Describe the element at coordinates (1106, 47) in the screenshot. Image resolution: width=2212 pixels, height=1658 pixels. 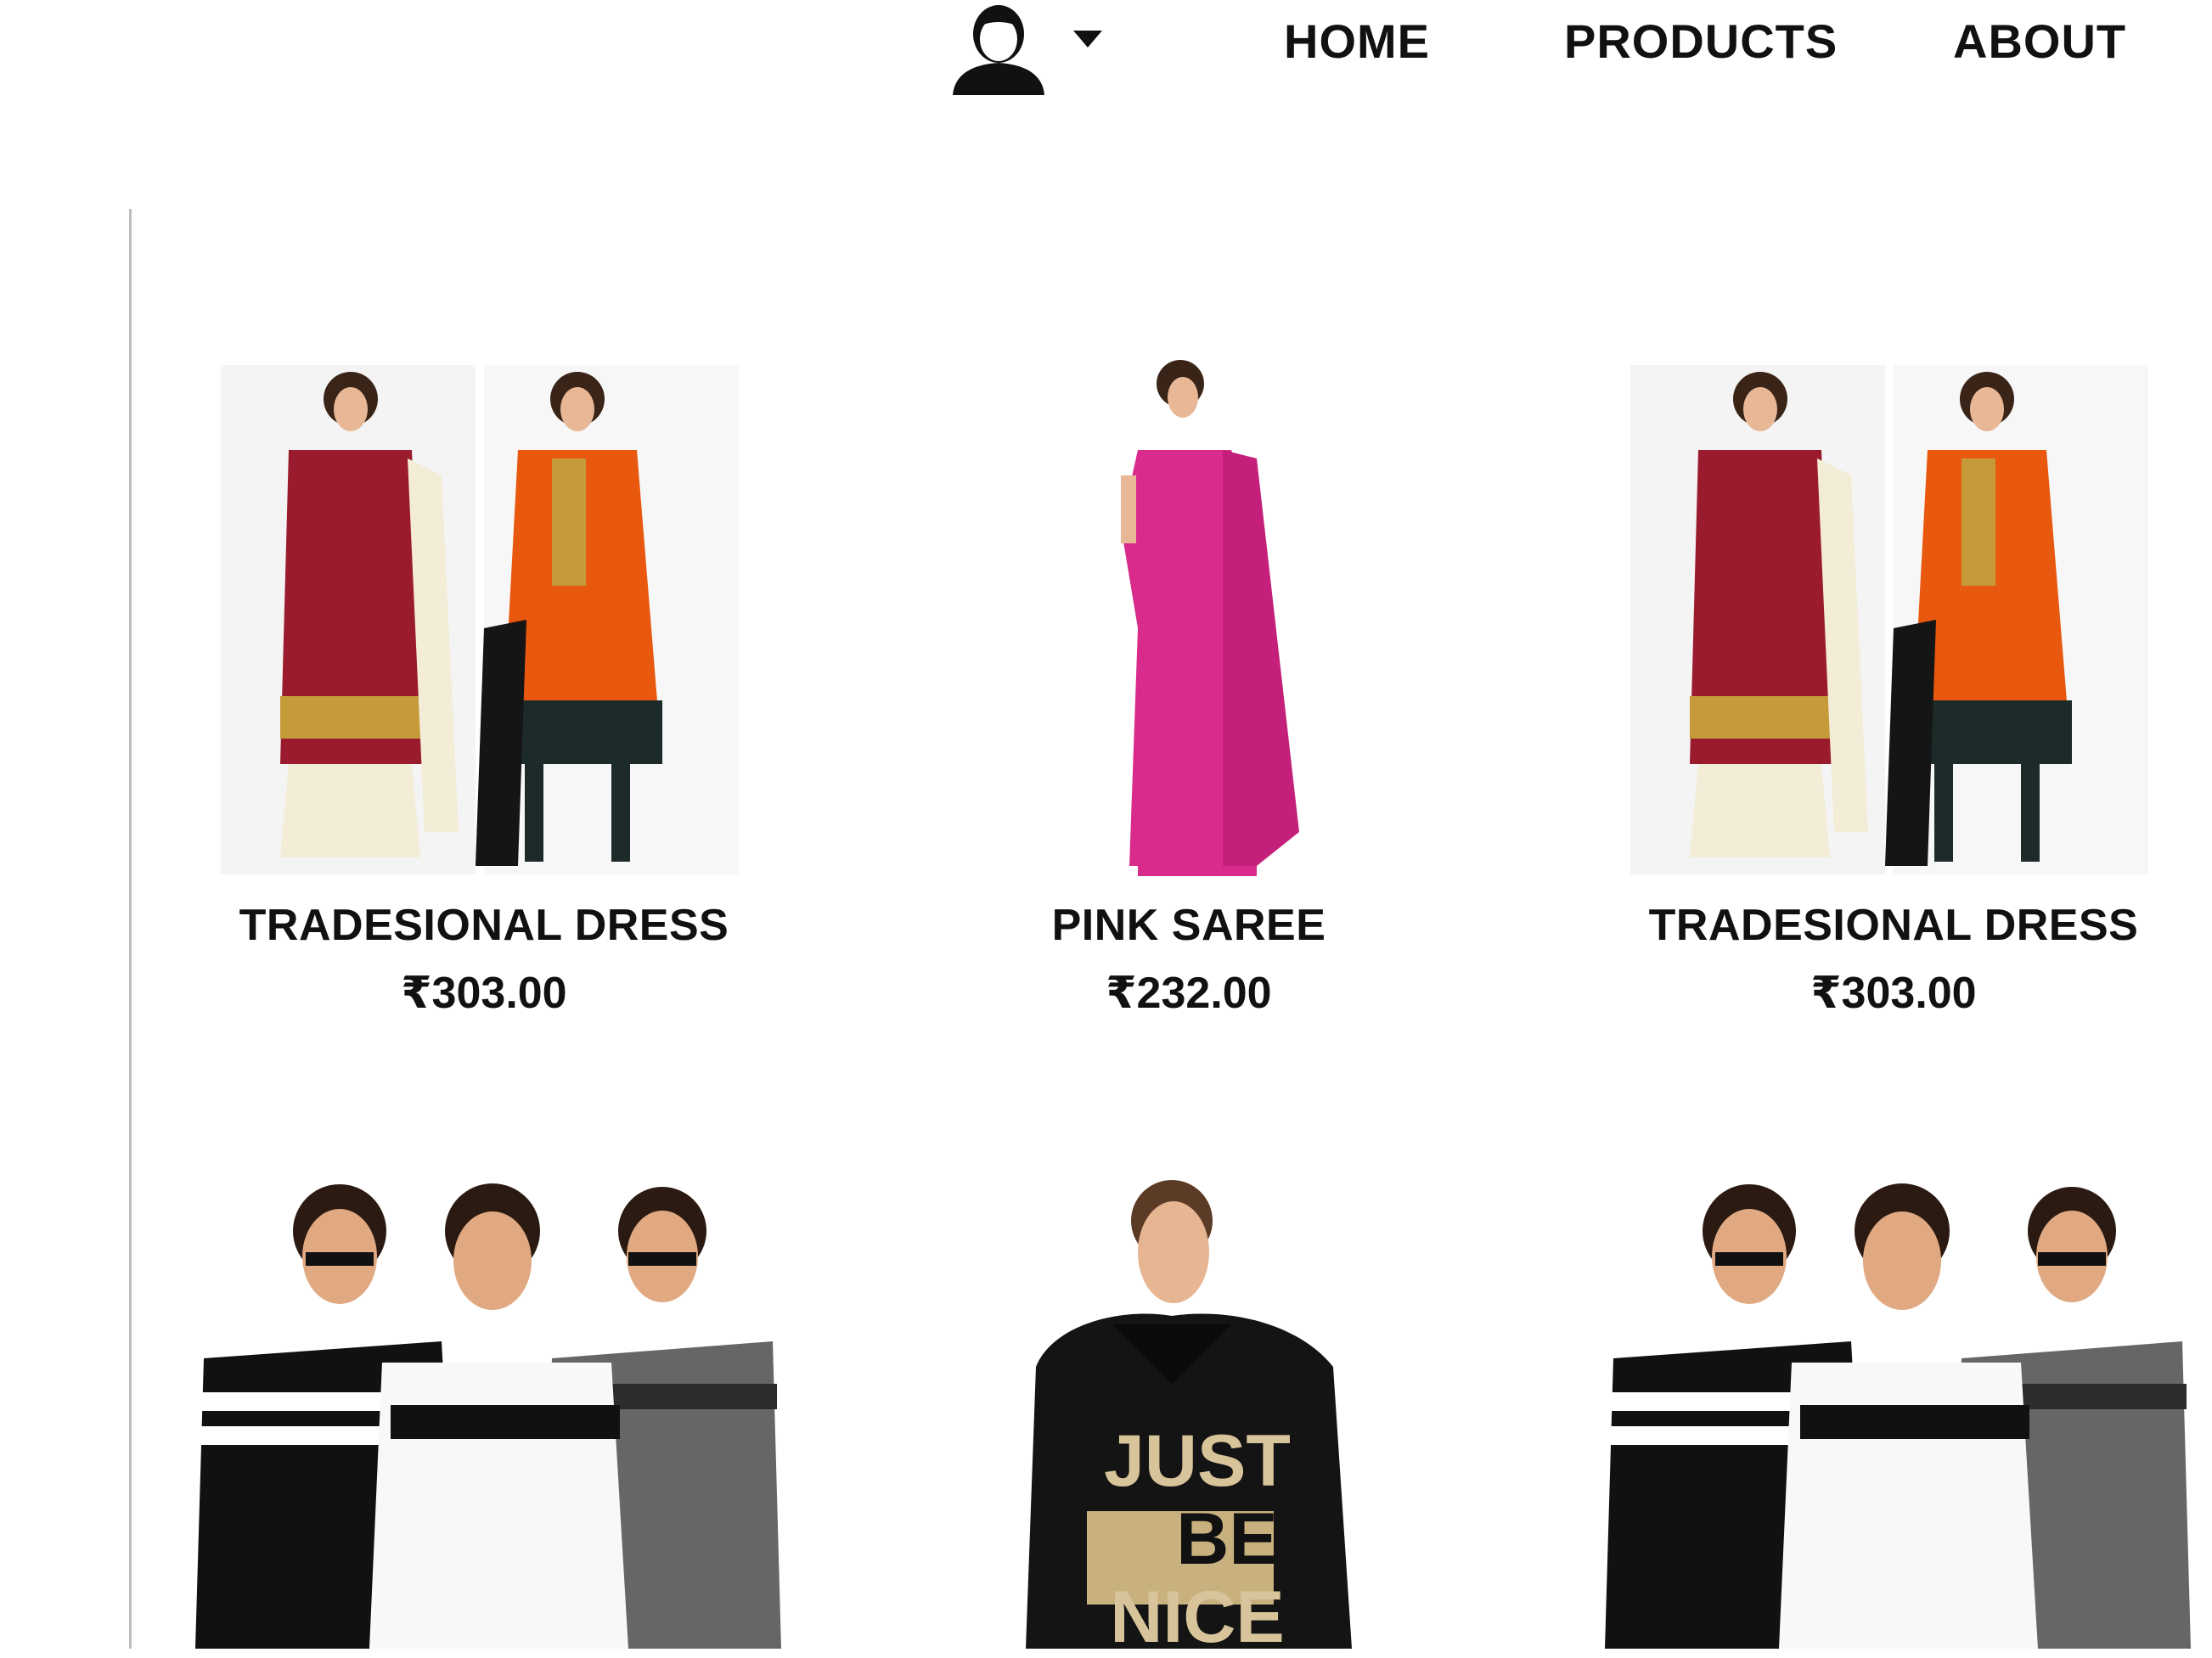
I see `top-navbar: HOME PRODUCTS ABOUT` at that location.